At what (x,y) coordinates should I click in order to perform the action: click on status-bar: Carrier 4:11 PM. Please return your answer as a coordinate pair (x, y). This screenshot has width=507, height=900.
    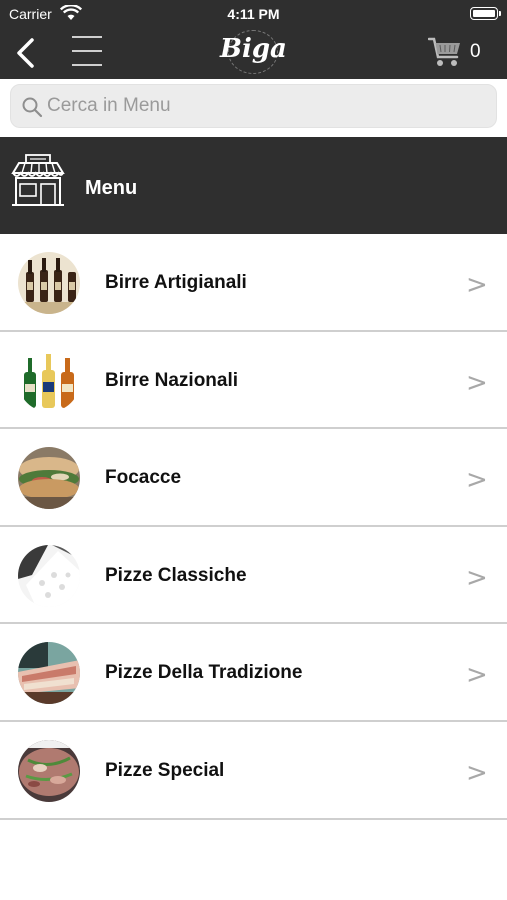
    Looking at the image, I should click on (253, 14).